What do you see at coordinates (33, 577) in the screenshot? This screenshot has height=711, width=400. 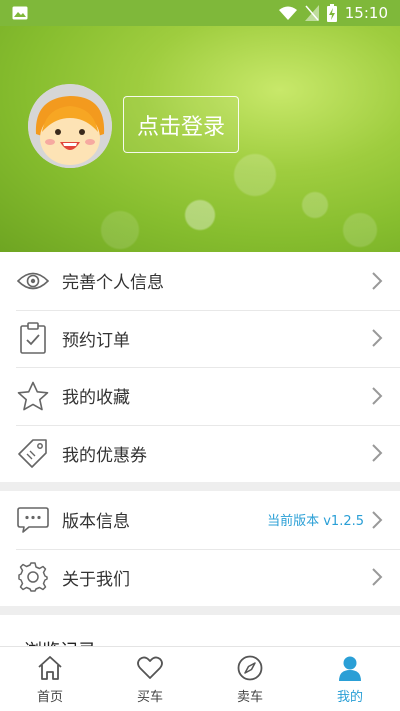 I see `gear-icon` at bounding box center [33, 577].